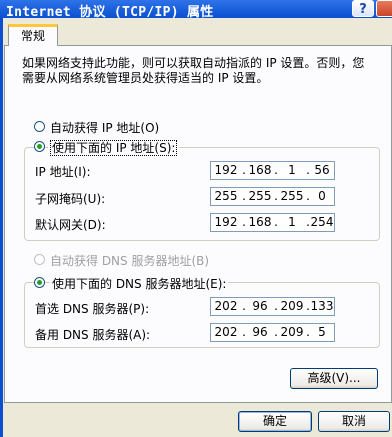 The image size is (392, 437). Describe the element at coordinates (1, 227) in the screenshot. I see `window-border` at that location.